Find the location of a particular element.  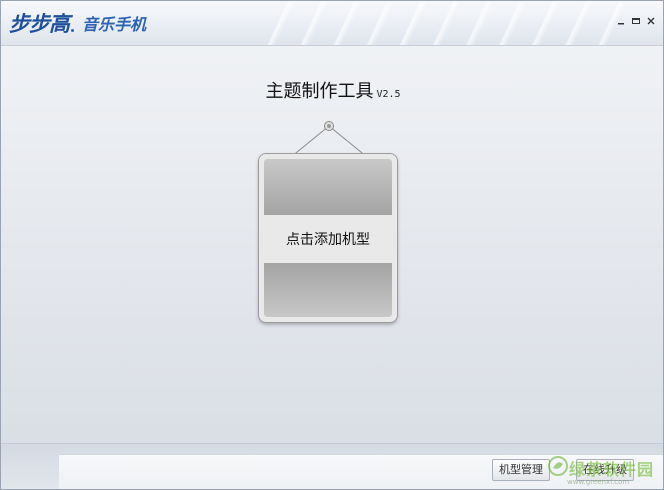

add-model-panel: 点击添加机型 is located at coordinates (328, 238).